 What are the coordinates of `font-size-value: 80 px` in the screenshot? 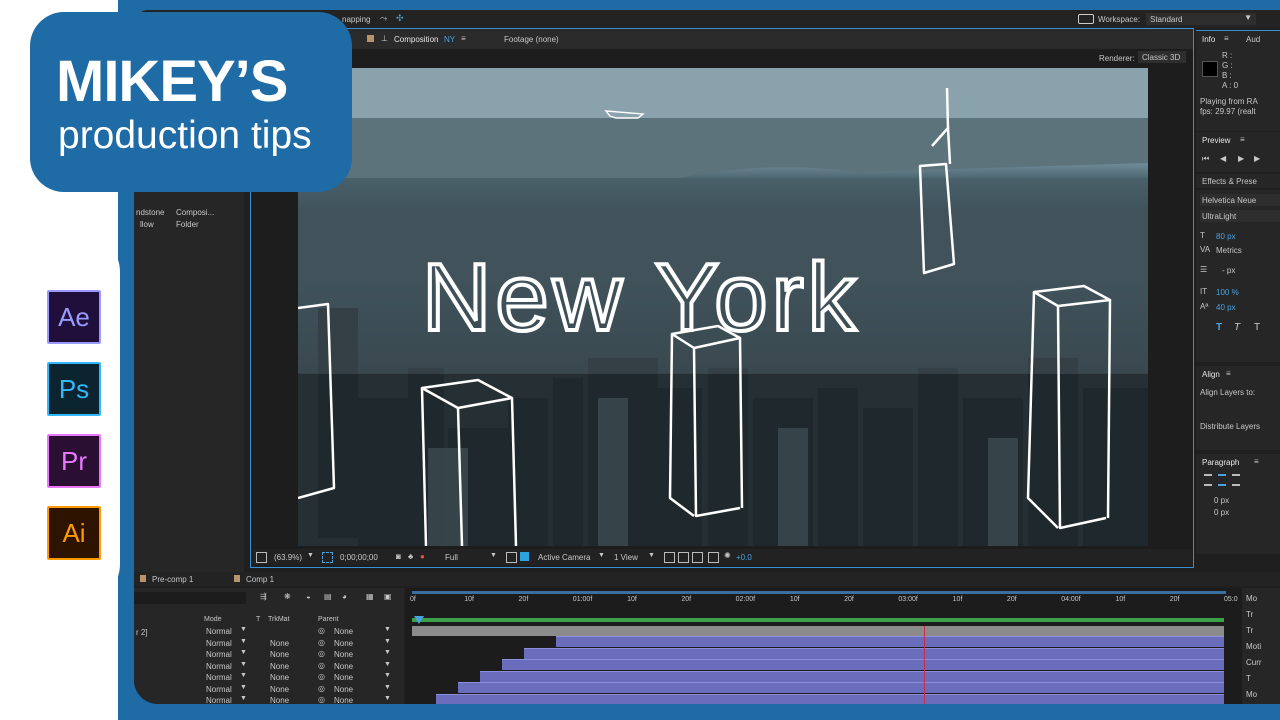 It's located at (1226, 236).